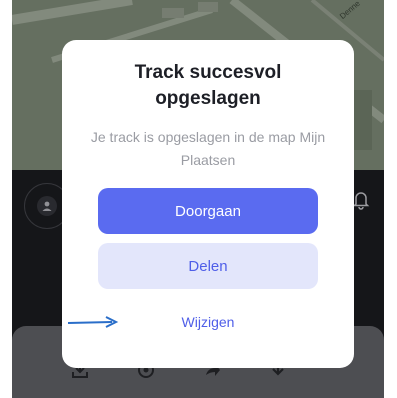 The width and height of the screenshot is (397, 398). What do you see at coordinates (93, 322) in the screenshot?
I see `annotation-arrow-icon` at bounding box center [93, 322].